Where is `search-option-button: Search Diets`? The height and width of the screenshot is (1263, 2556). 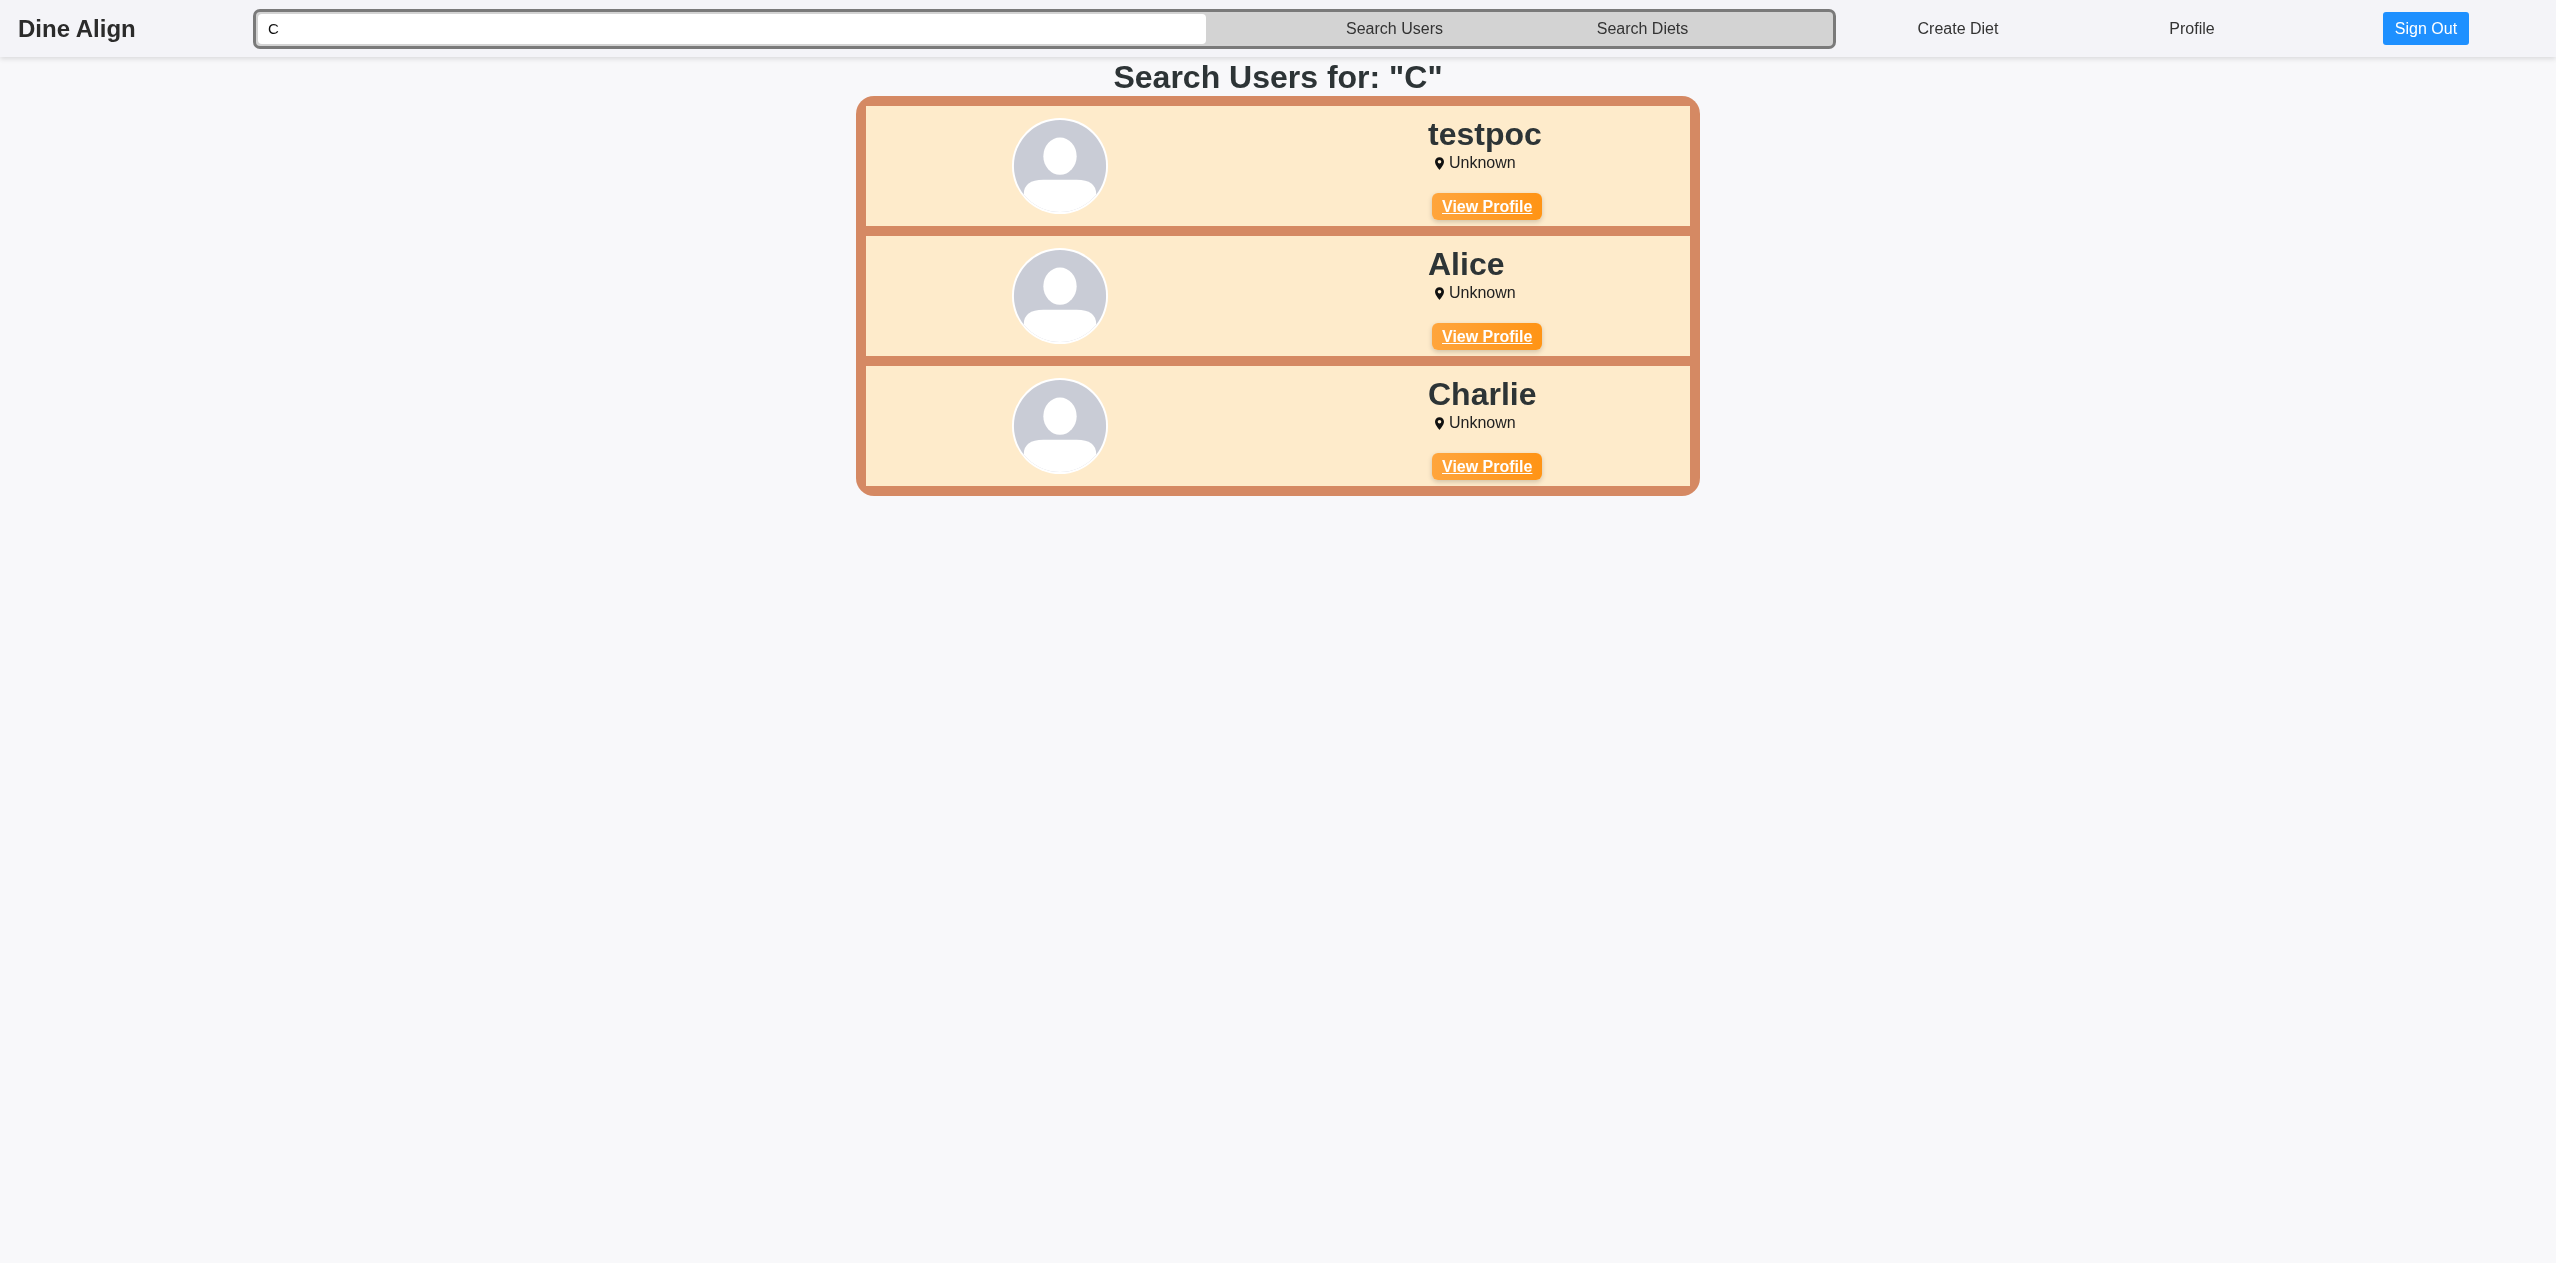
search-option-button: Search Diets is located at coordinates (1642, 28).